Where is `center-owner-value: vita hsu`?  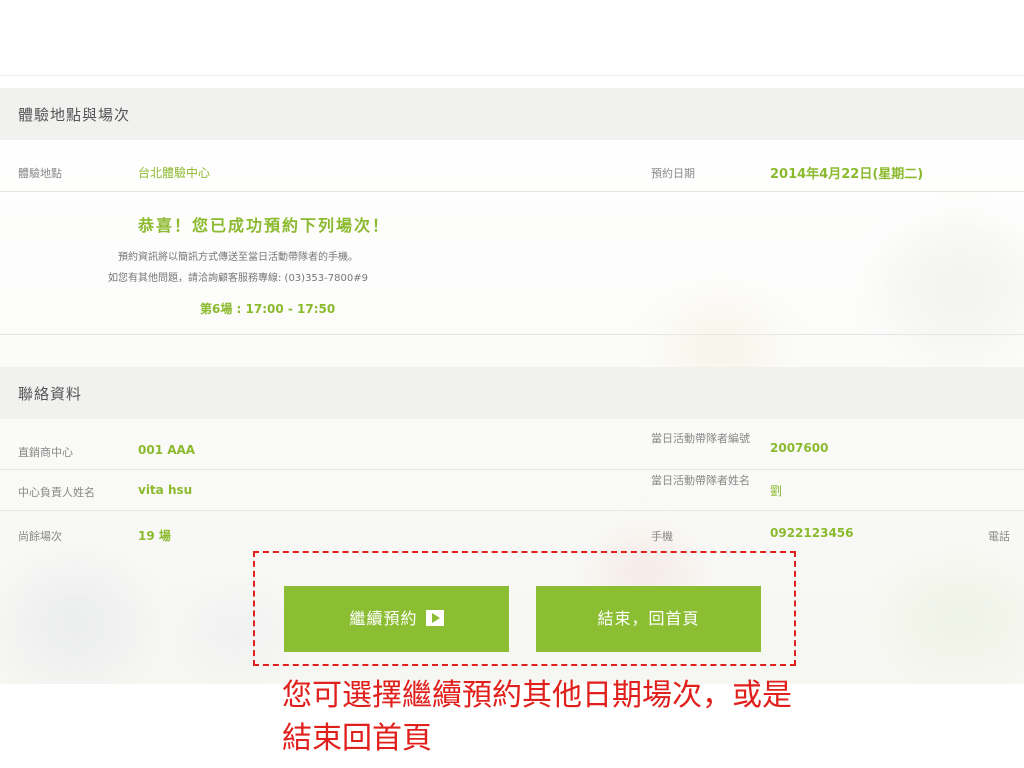
center-owner-value: vita hsu is located at coordinates (165, 490).